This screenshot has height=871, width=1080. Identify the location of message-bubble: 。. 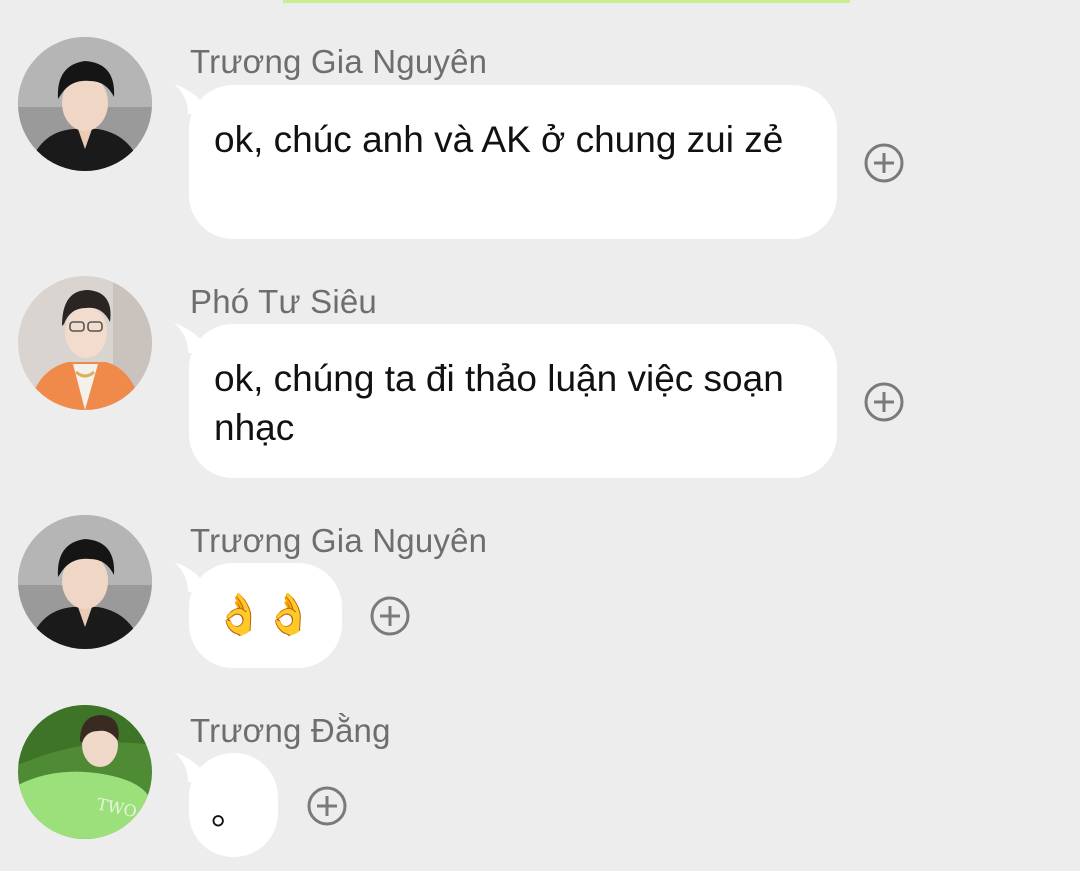
(233, 805).